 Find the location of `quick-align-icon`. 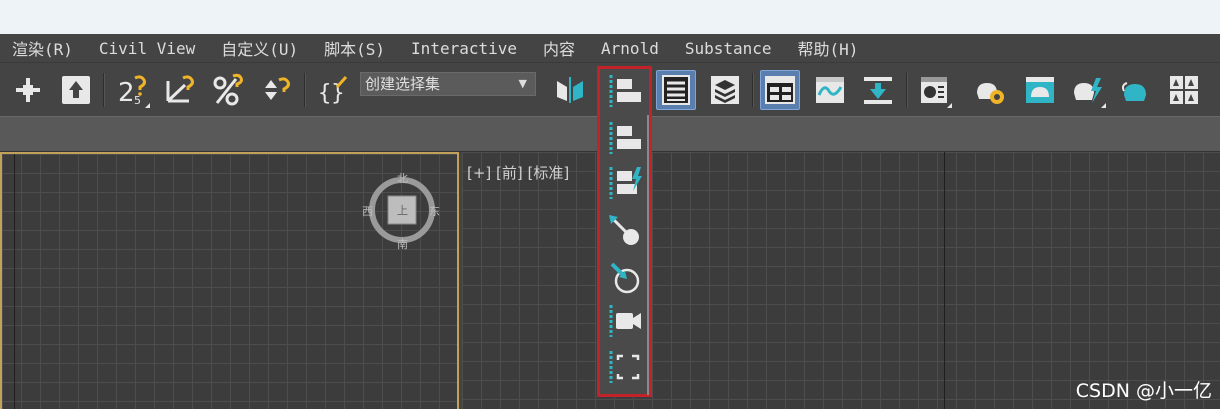

quick-align-icon is located at coordinates (625, 138).